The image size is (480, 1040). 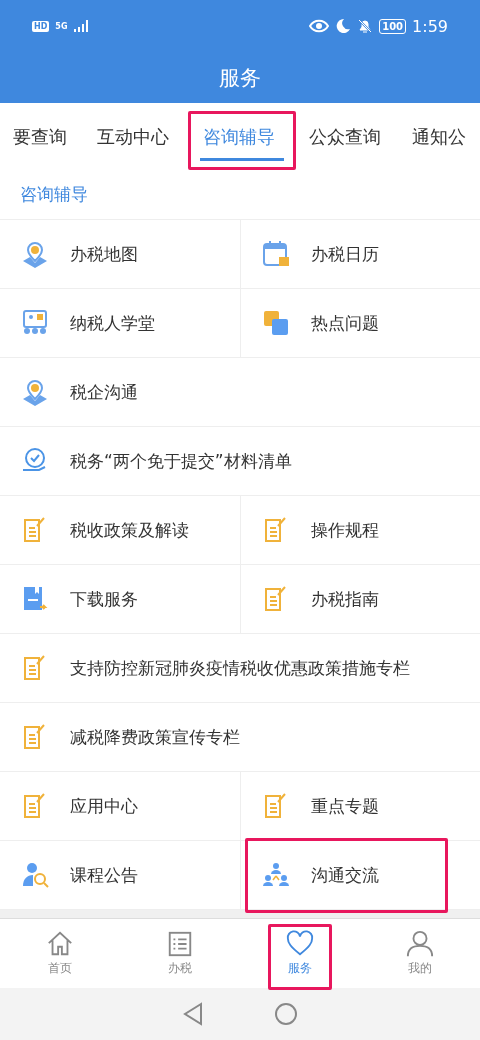 I want to click on bell-off-icon, so click(x=365, y=26).